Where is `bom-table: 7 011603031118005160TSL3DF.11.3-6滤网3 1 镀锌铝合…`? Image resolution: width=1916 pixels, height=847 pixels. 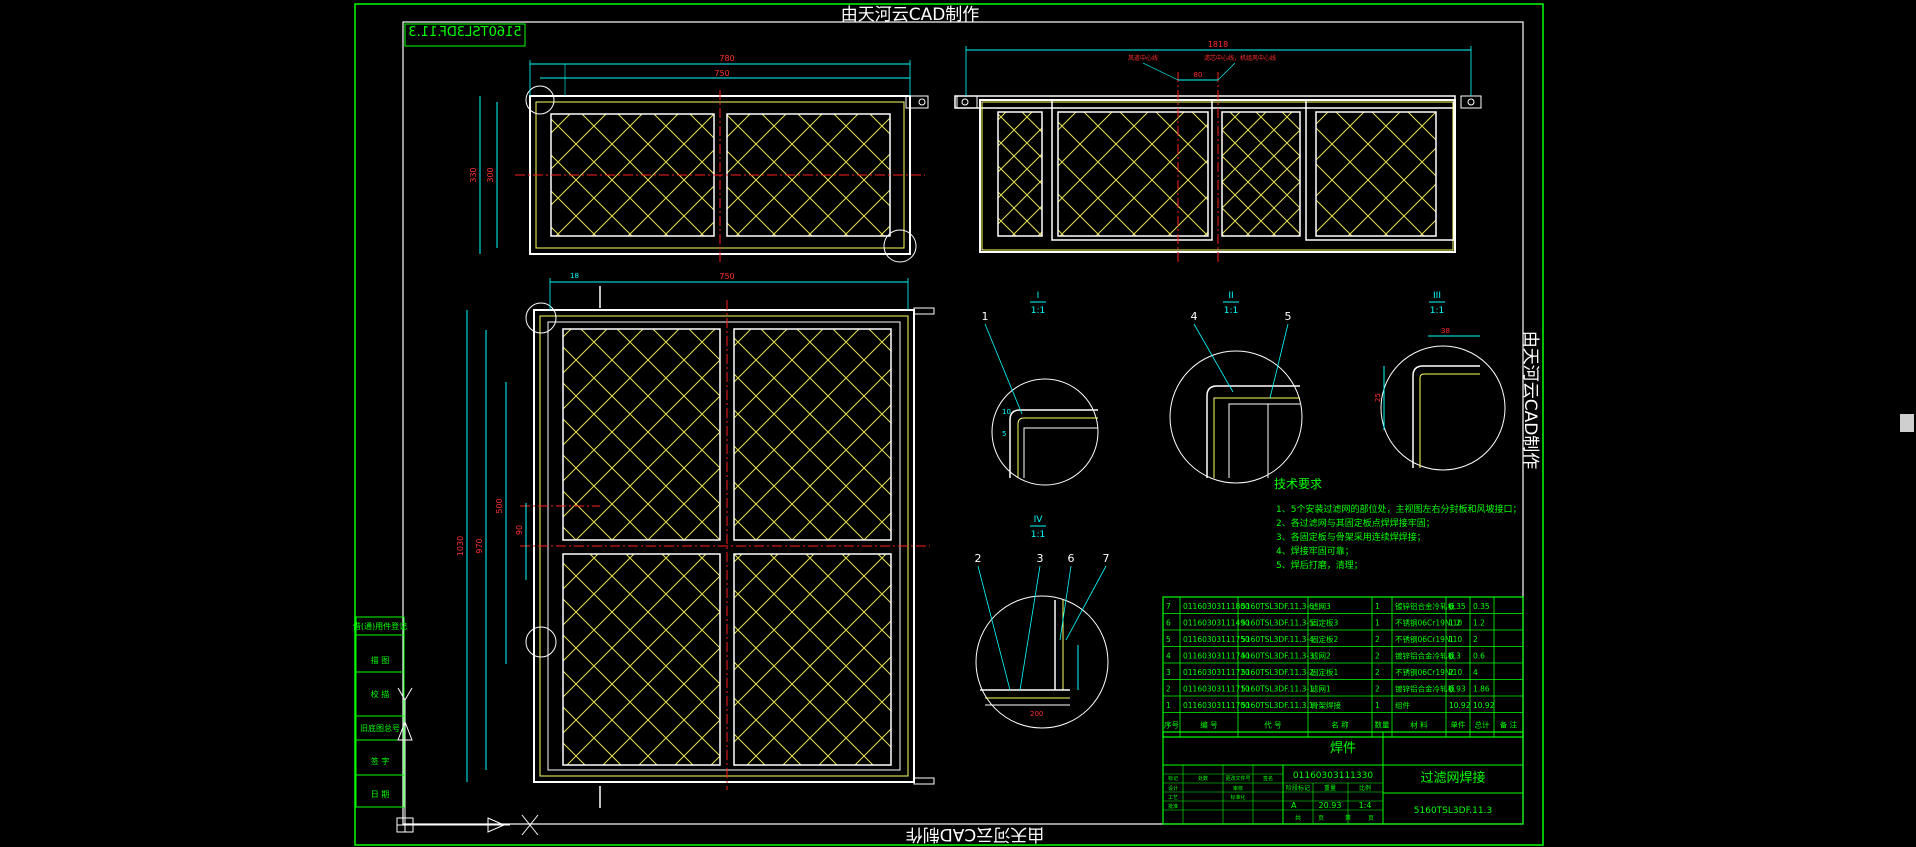
bom-table: 7 011603031118005160TSL3DF.11.3-6滤网3 1 镀锌铝合… is located at coordinates (1343, 667).